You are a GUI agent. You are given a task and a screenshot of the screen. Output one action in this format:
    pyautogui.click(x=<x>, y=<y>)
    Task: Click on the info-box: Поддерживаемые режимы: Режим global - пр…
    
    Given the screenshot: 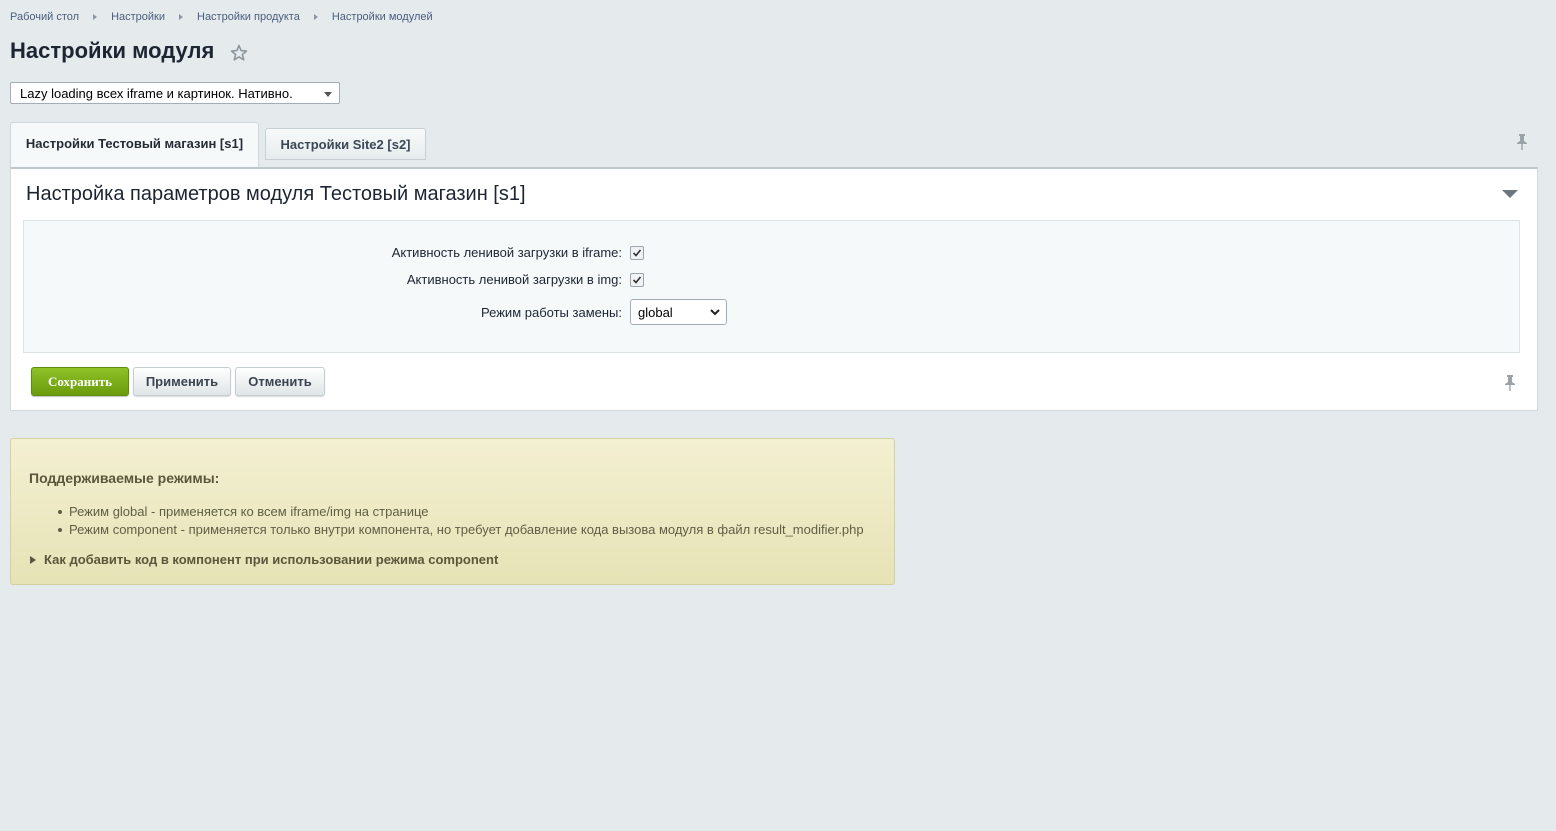 What is the action you would take?
    pyautogui.click(x=452, y=511)
    